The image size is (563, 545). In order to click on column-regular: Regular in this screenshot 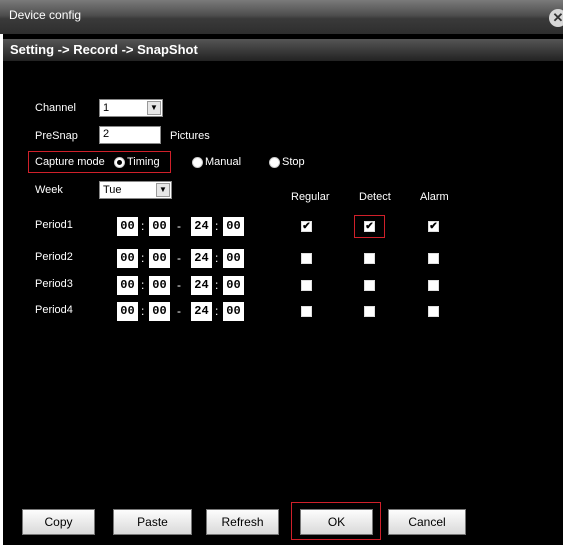, I will do `click(310, 197)`.